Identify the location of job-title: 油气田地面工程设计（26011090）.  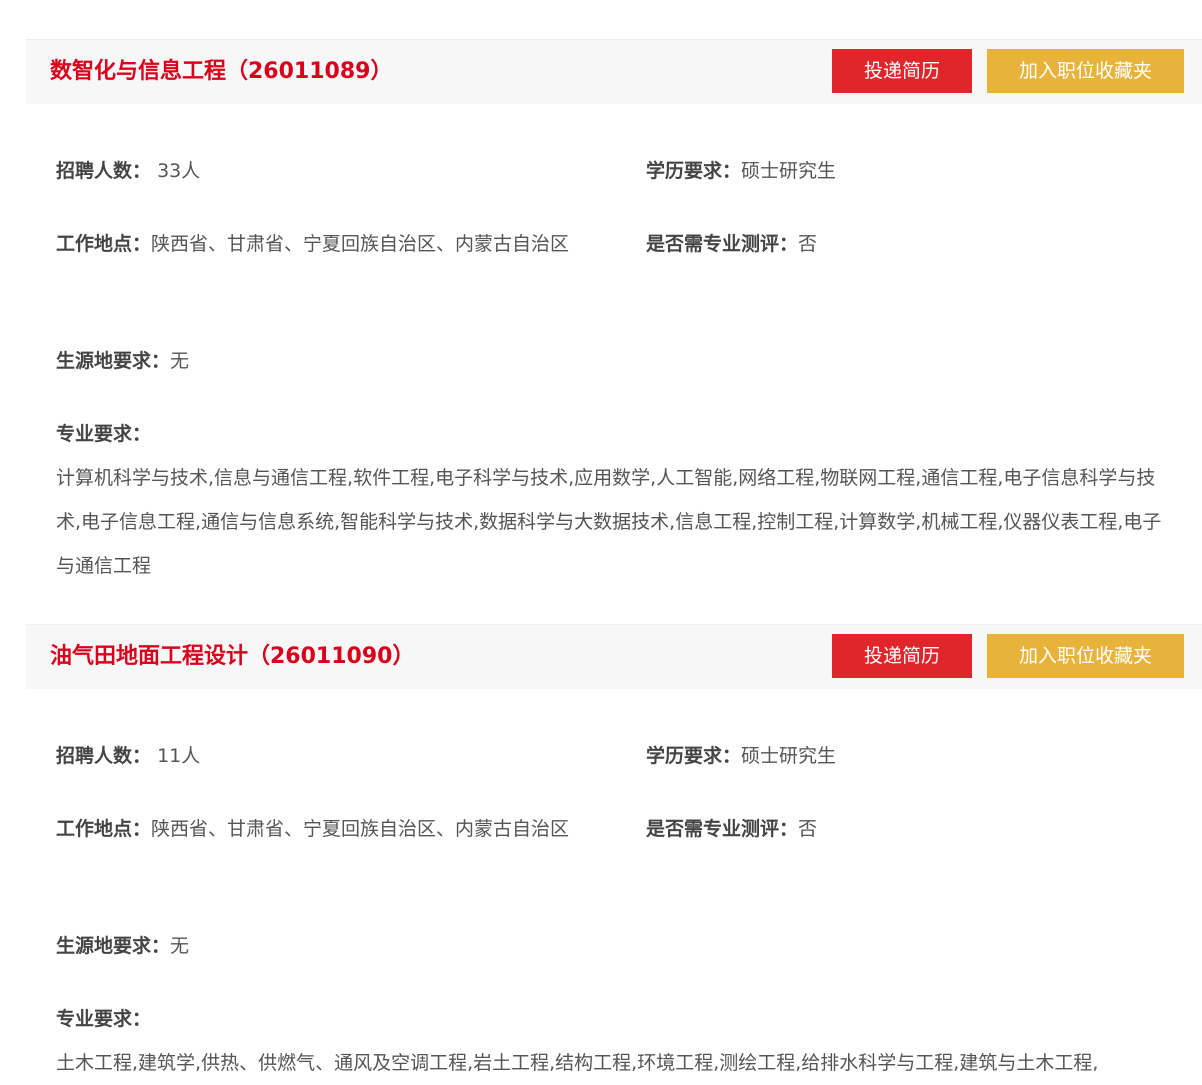
(232, 657).